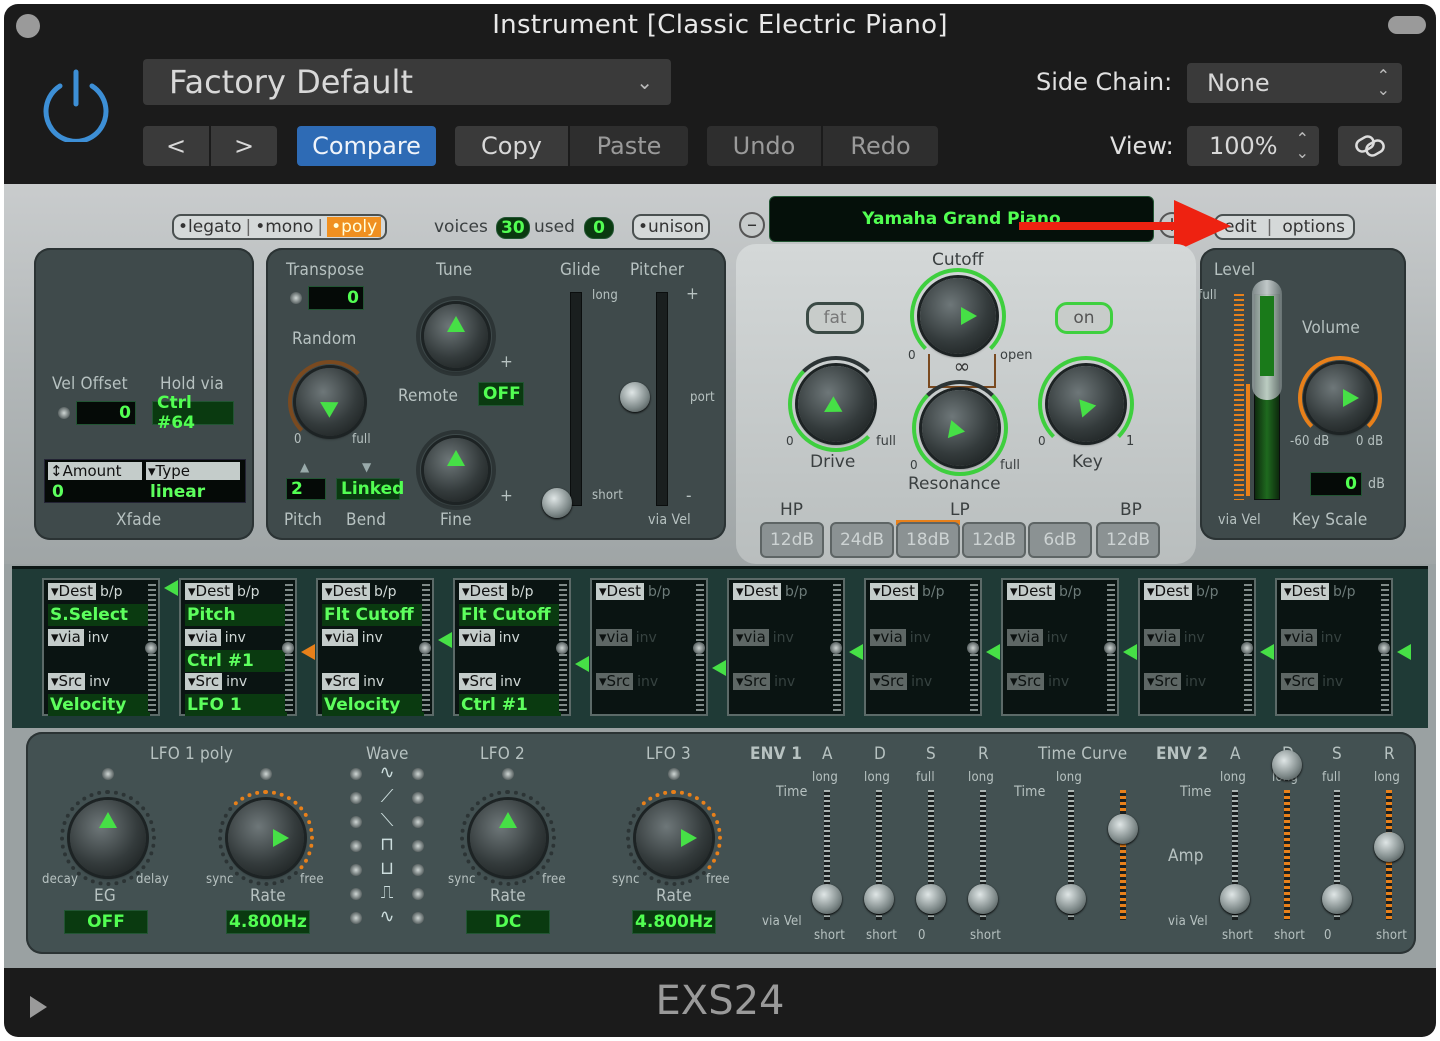 The width and height of the screenshot is (1440, 1041). I want to click on next-preset-button: >, so click(244, 146).